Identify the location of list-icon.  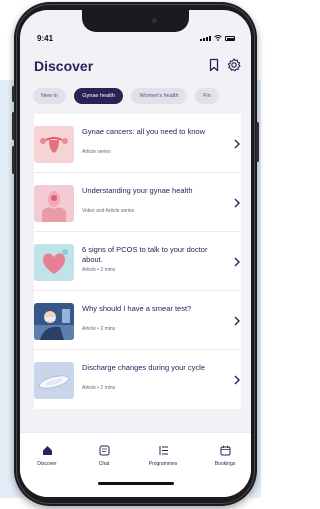
(163, 450).